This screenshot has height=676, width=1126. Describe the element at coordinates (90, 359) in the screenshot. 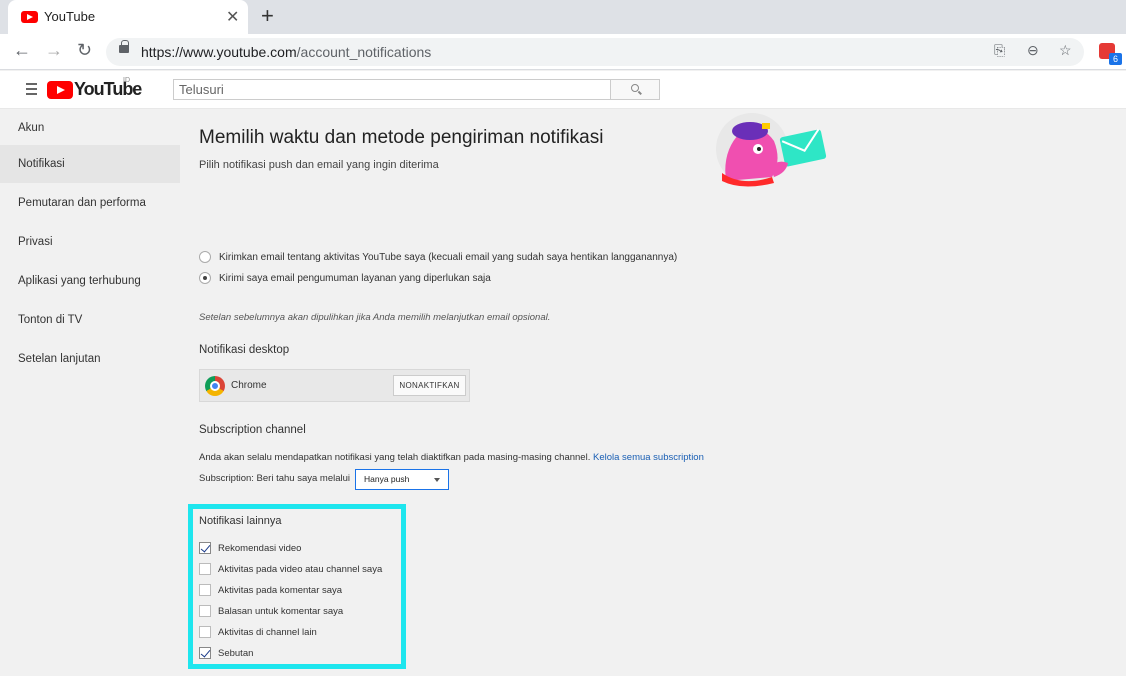

I see `sidebar-item-lanjutan: Setelan lanjutan` at that location.